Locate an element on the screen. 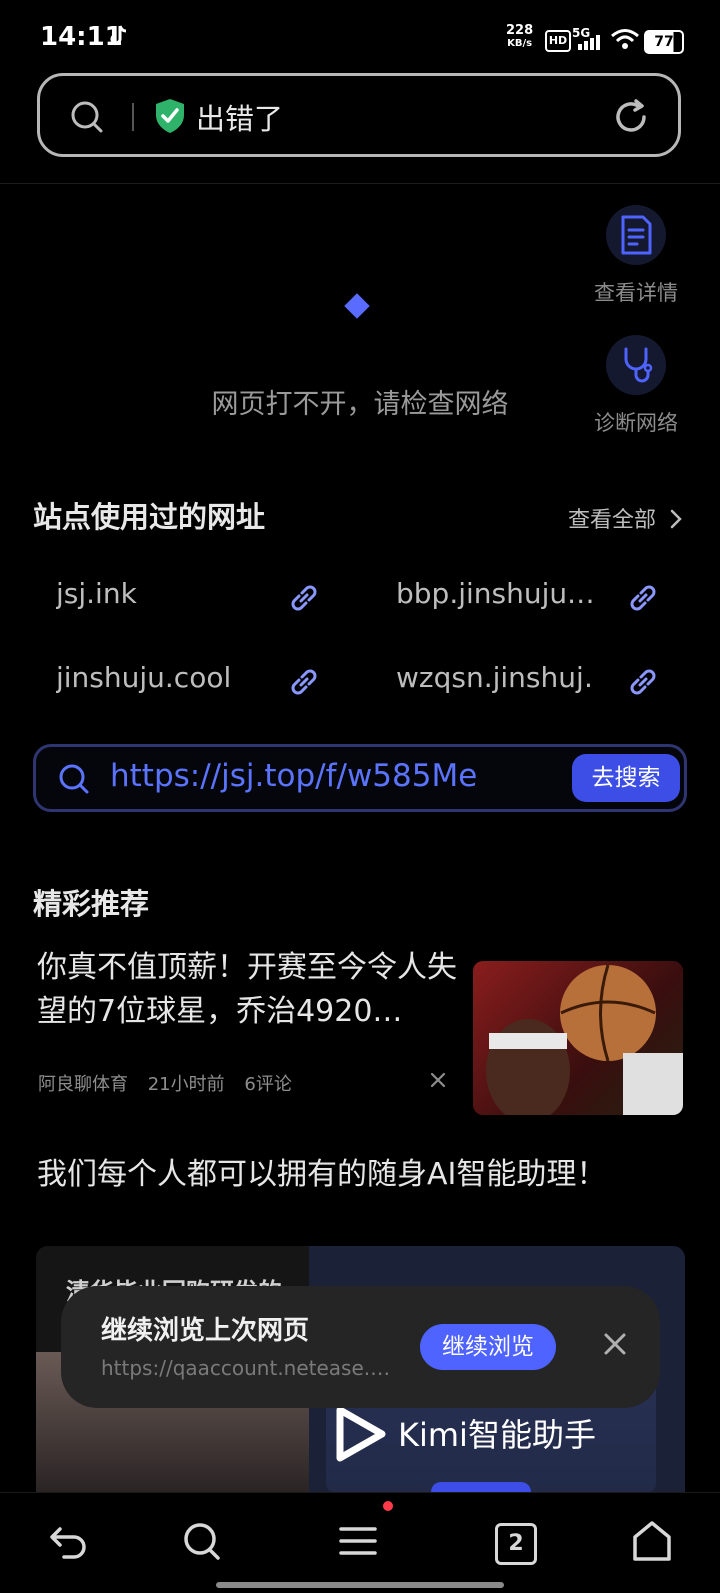  view-all-label: 查看全部 is located at coordinates (612, 520).